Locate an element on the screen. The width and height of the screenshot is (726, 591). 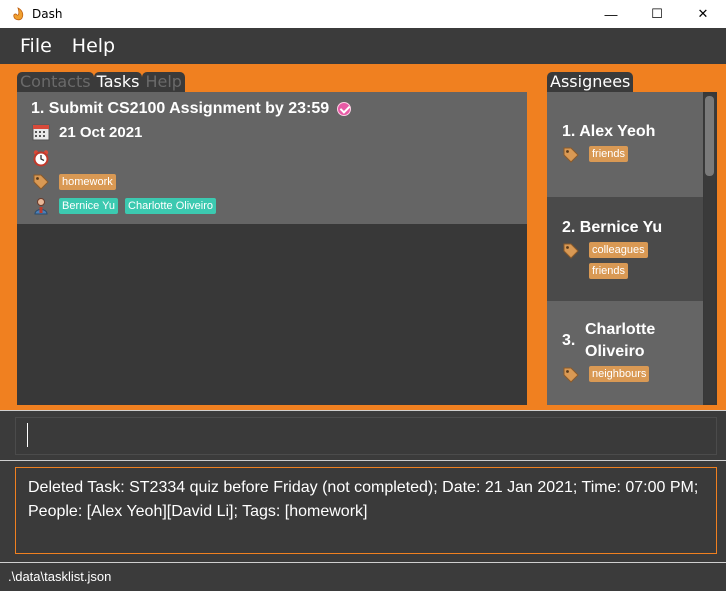
status-bar-file-path: .\data\tasklist.json is located at coordinates (363, 576).